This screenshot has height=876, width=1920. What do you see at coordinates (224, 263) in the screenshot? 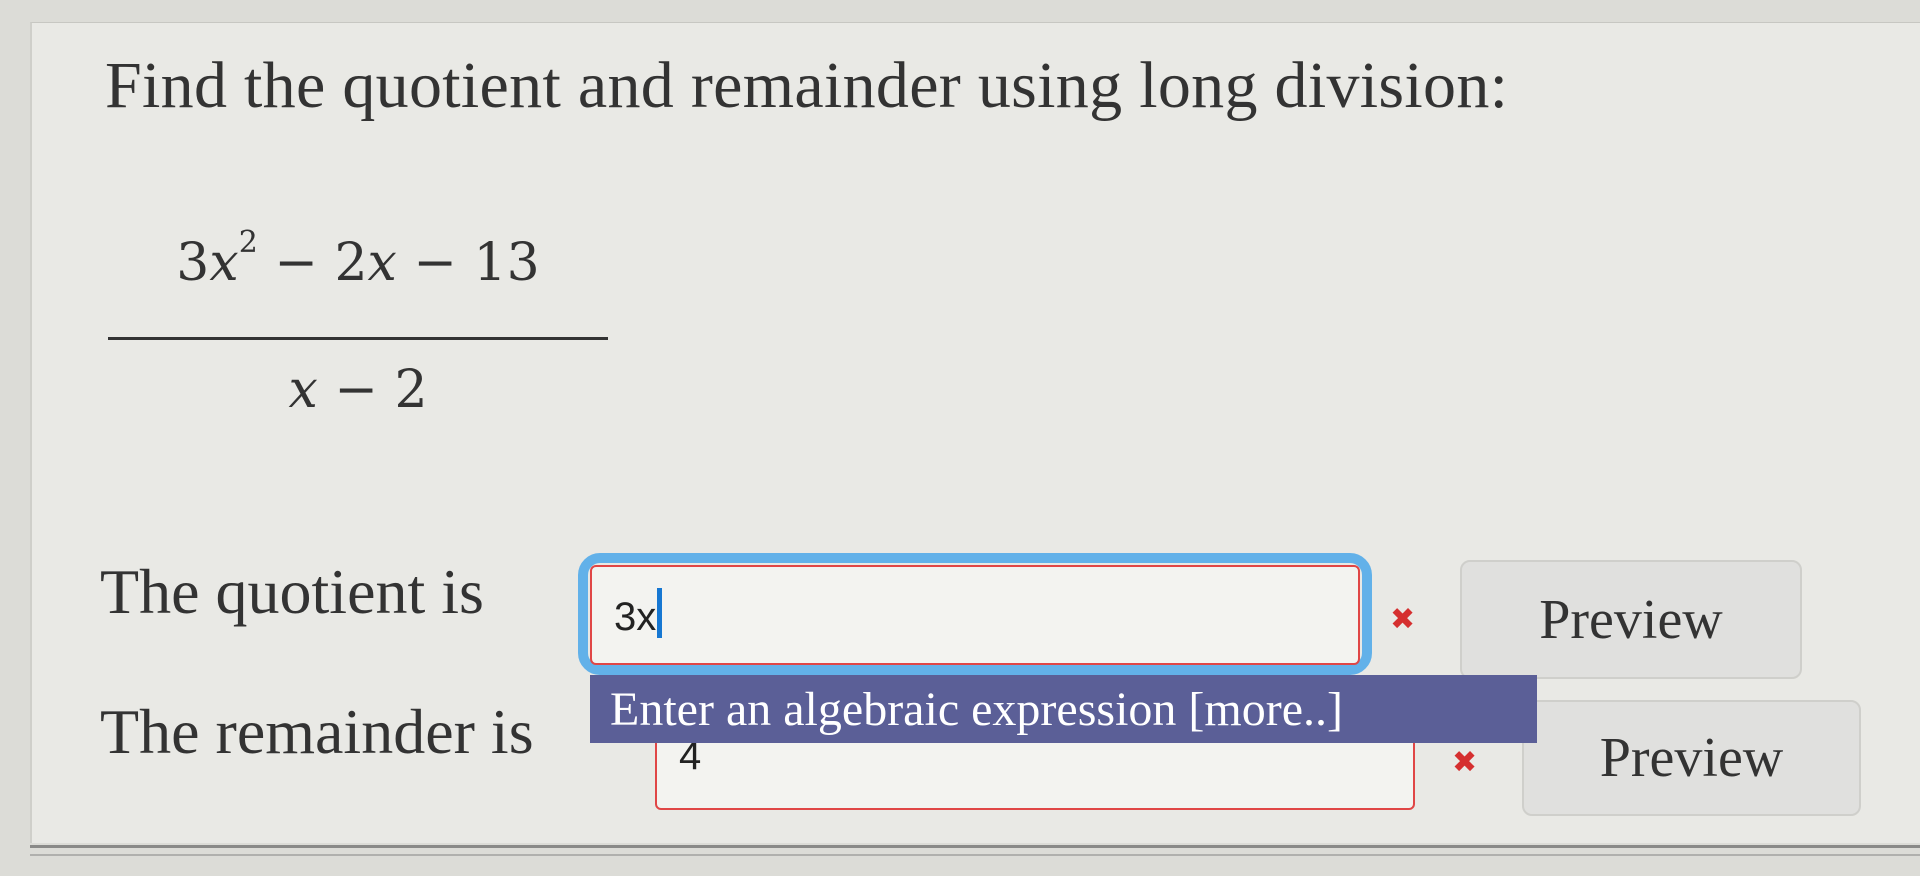
I see `numerator-var1: x` at bounding box center [224, 263].